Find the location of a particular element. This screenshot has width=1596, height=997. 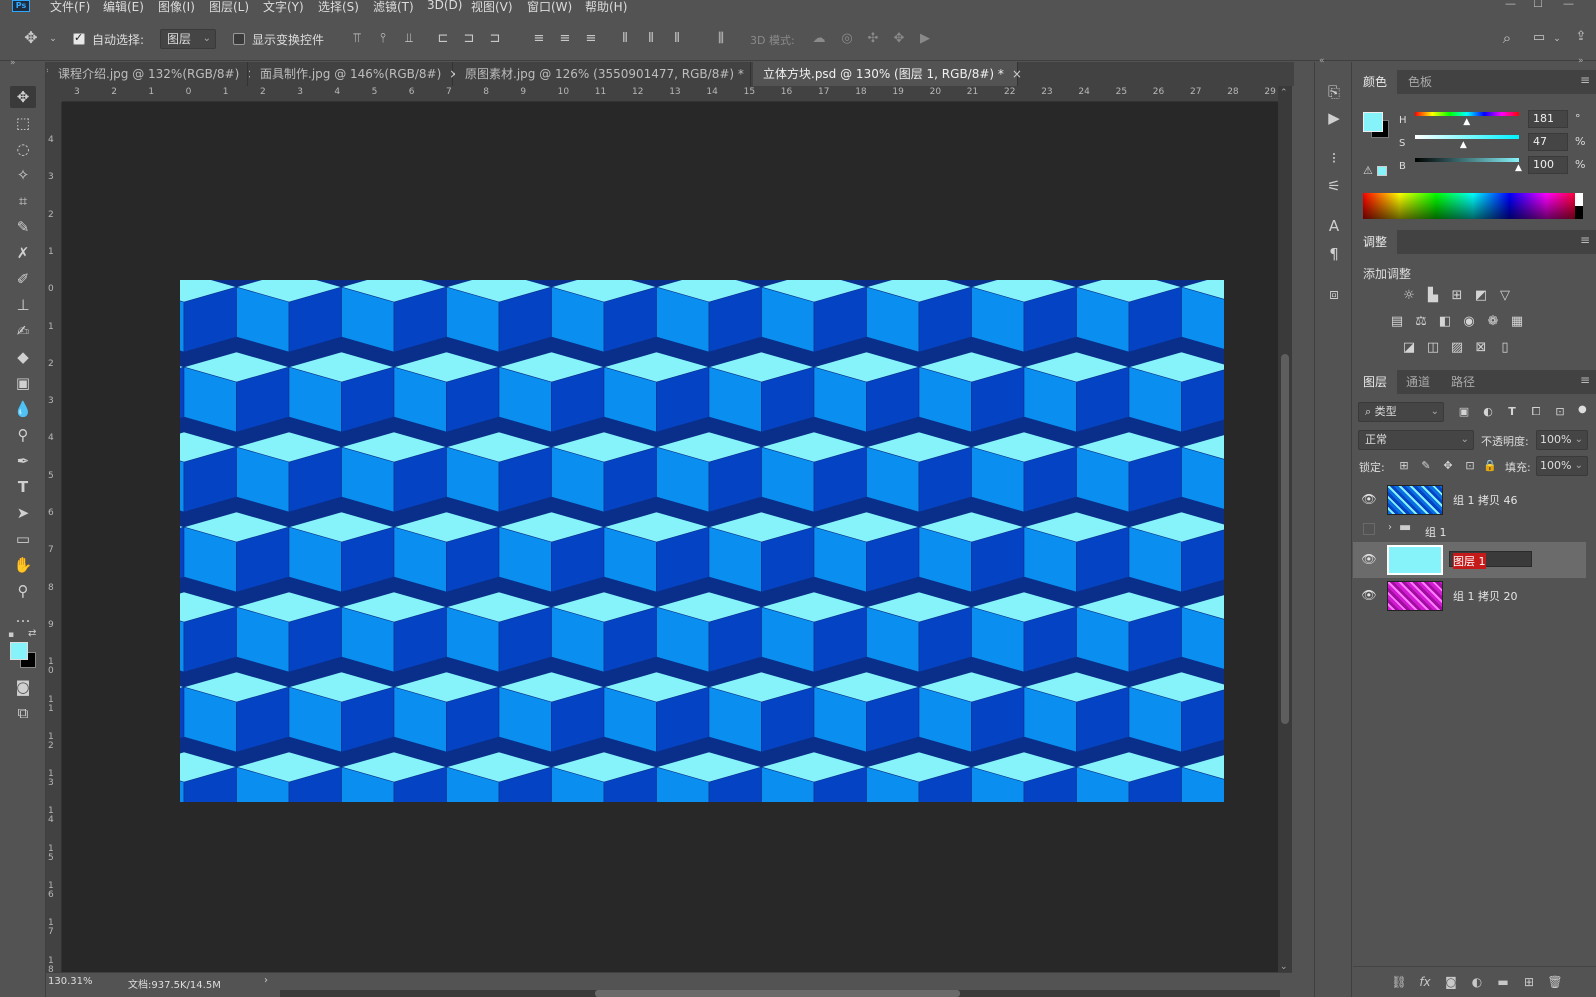

hue-slider-handle: ▲ is located at coordinates (1466, 122).